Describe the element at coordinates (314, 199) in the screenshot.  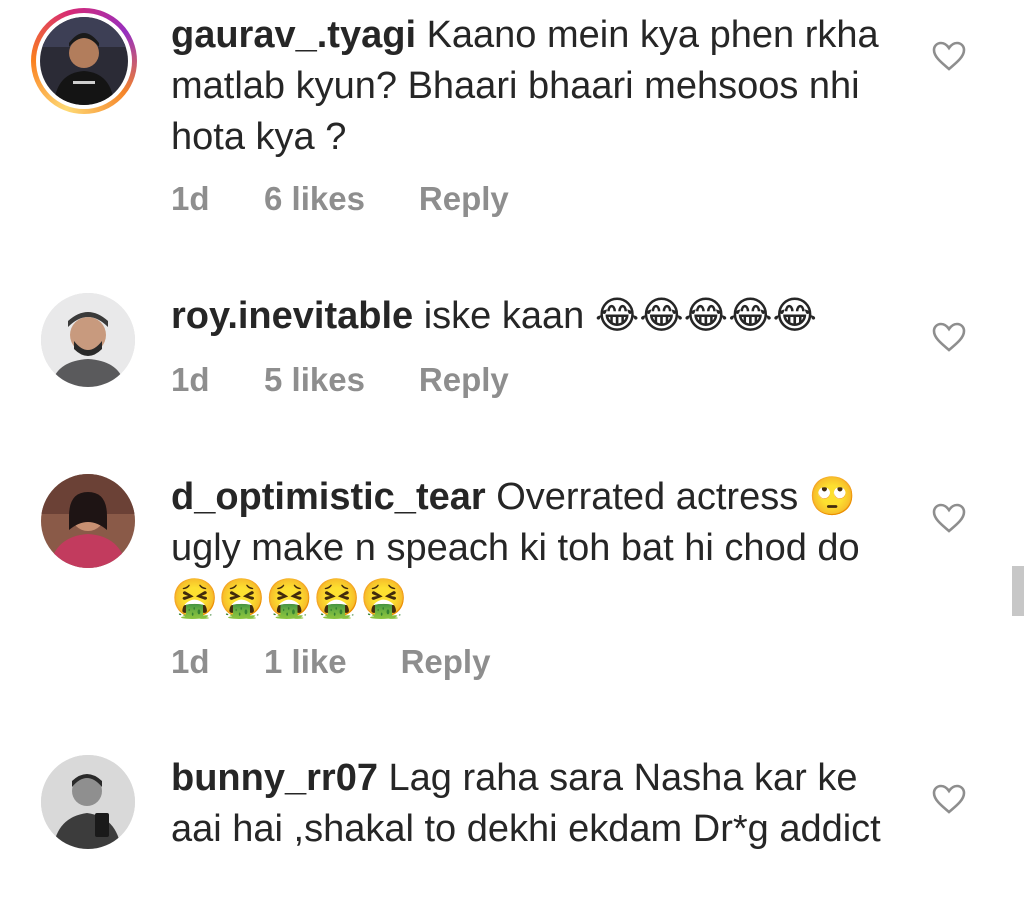
I see `likes-count: 6 likes` at that location.